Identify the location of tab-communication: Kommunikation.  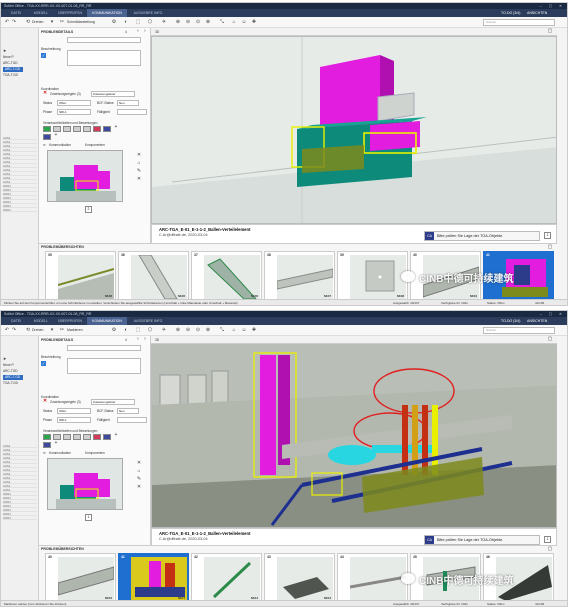
(60, 453).